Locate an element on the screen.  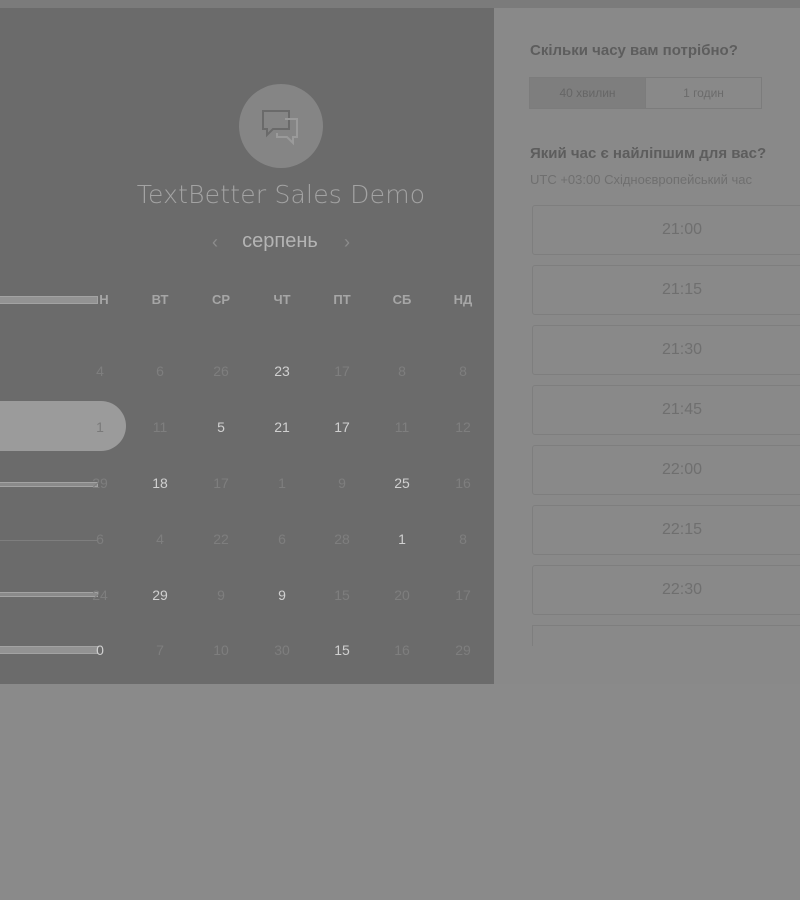
calendar-day: 18 is located at coordinates (160, 483).